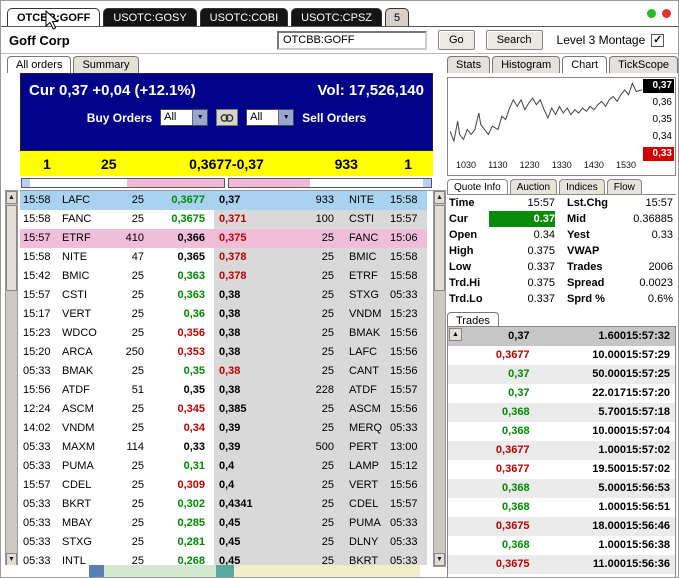  What do you see at coordinates (194, 428) in the screenshot?
I see `bid-price: 0,34` at bounding box center [194, 428].